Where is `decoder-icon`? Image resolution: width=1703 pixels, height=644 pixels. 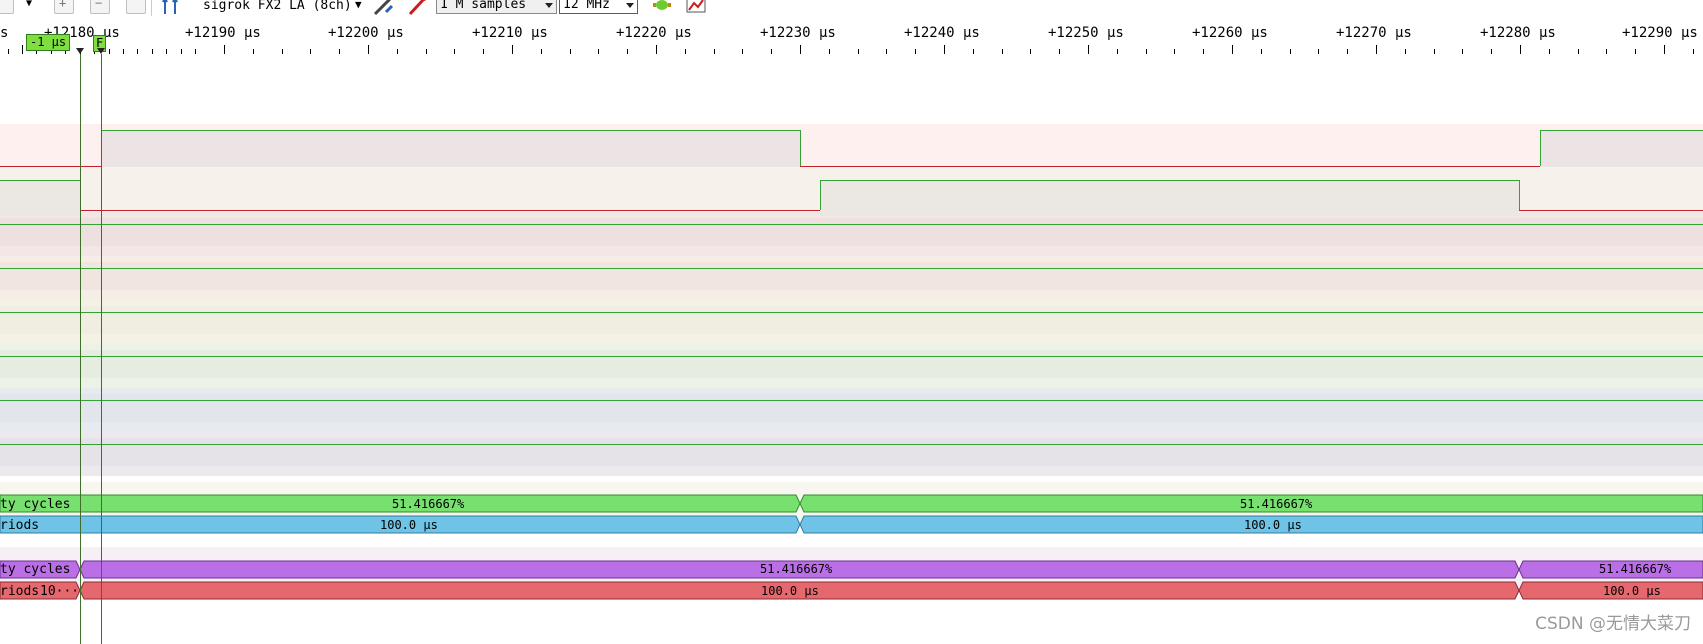 decoder-icon is located at coordinates (697, 8).